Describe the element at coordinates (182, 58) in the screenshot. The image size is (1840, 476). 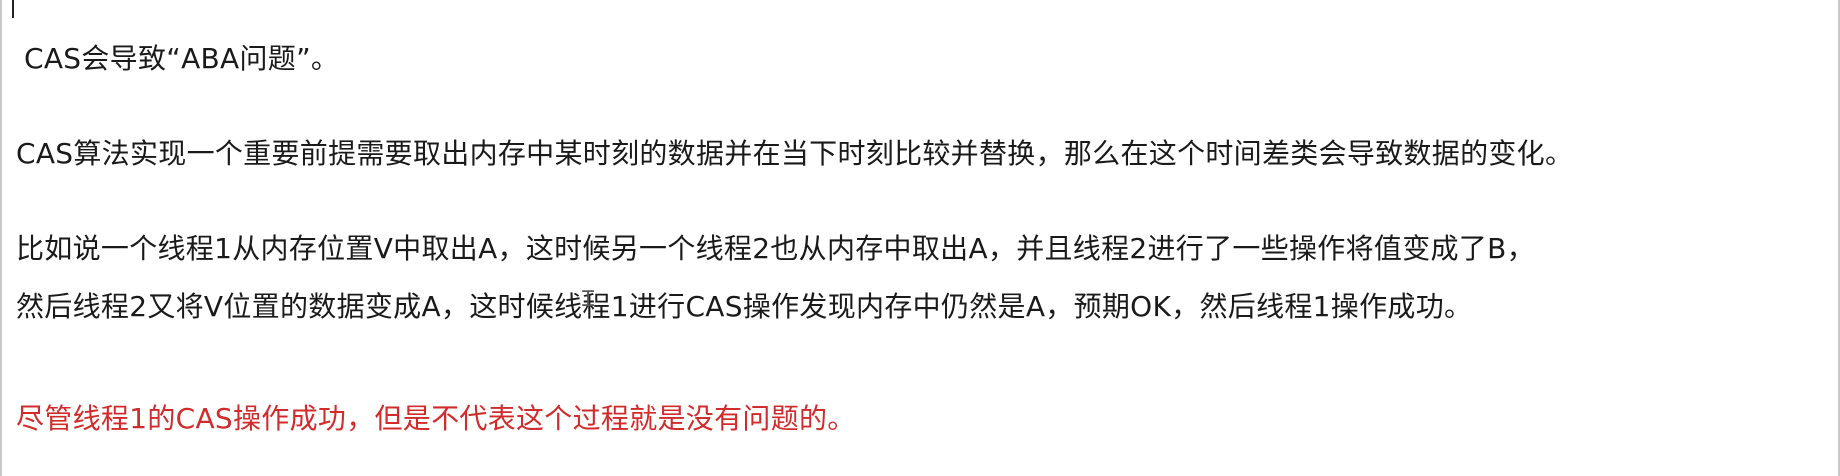
I see `heading-line: CAS会导致“ABA问题”。` at that location.